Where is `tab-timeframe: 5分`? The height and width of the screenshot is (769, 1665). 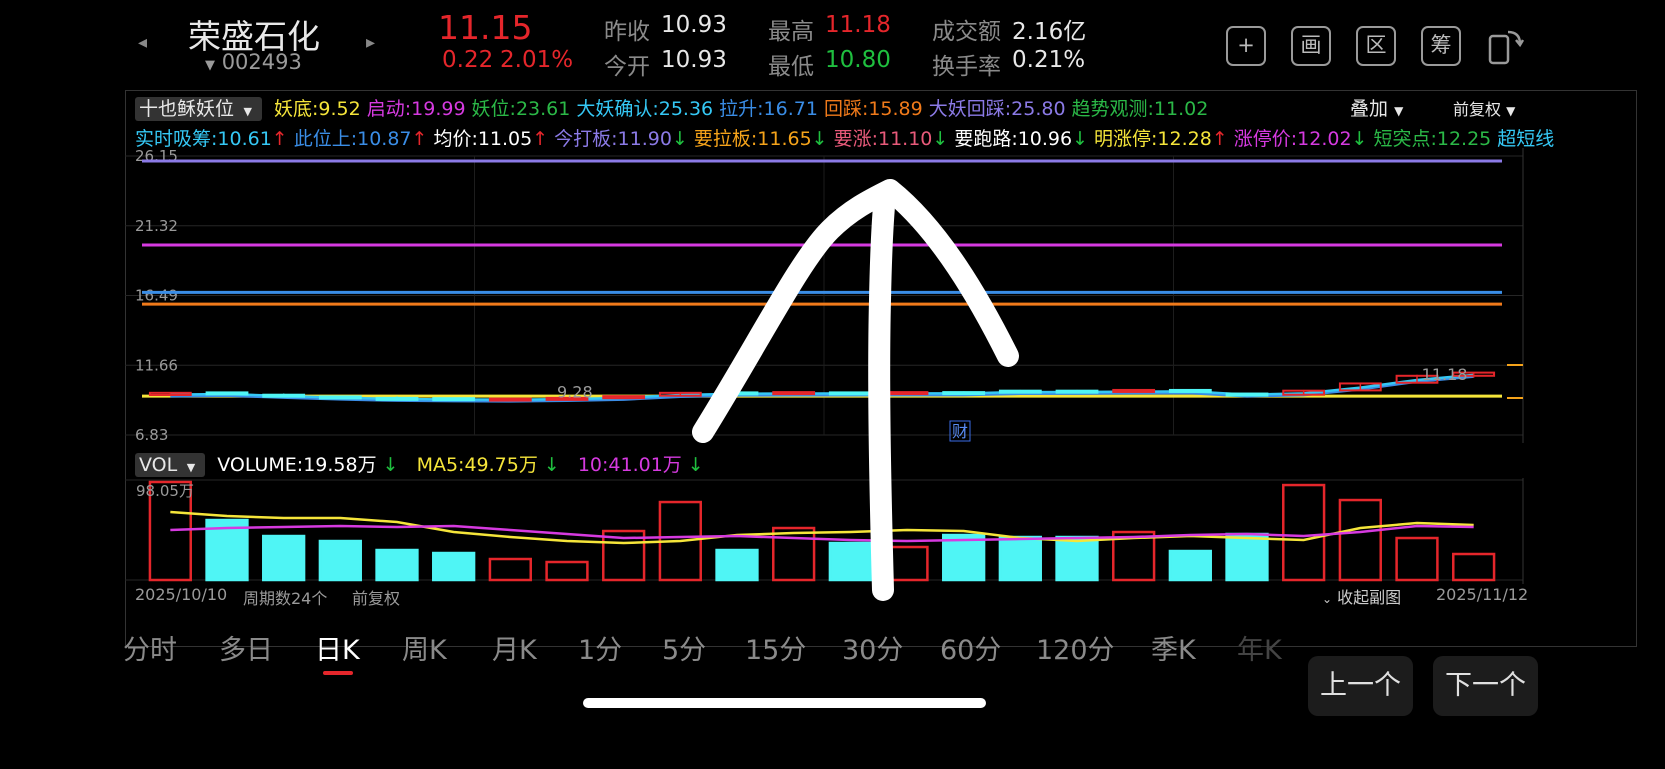
tab-timeframe: 5分 is located at coordinates (684, 647).